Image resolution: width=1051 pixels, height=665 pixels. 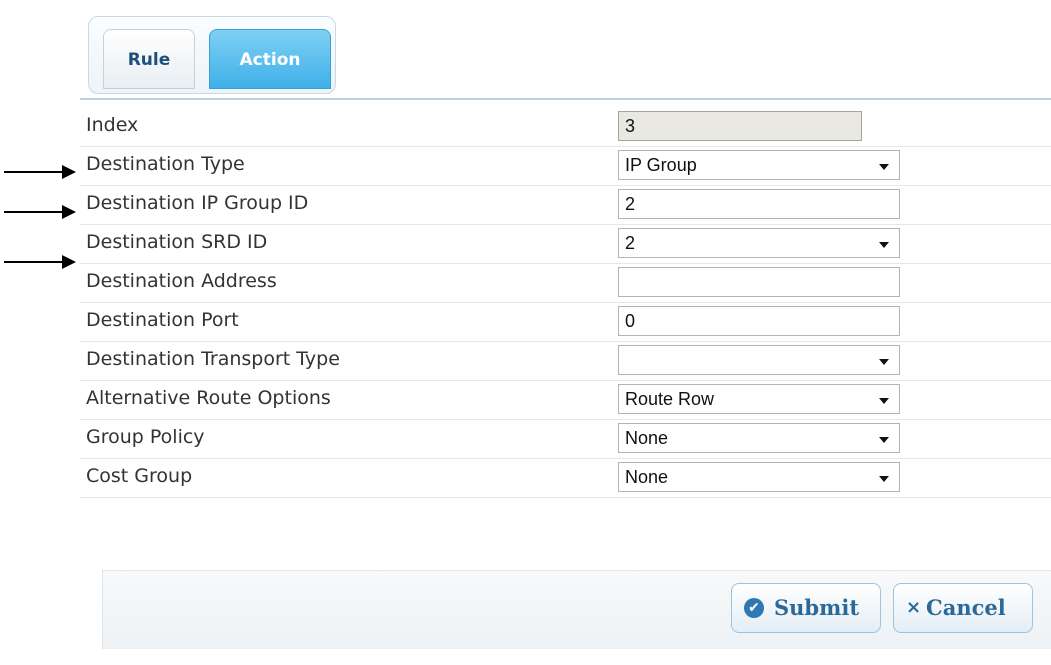 What do you see at coordinates (565, 322) in the screenshot?
I see `row-destination-port: Destination Port 0` at bounding box center [565, 322].